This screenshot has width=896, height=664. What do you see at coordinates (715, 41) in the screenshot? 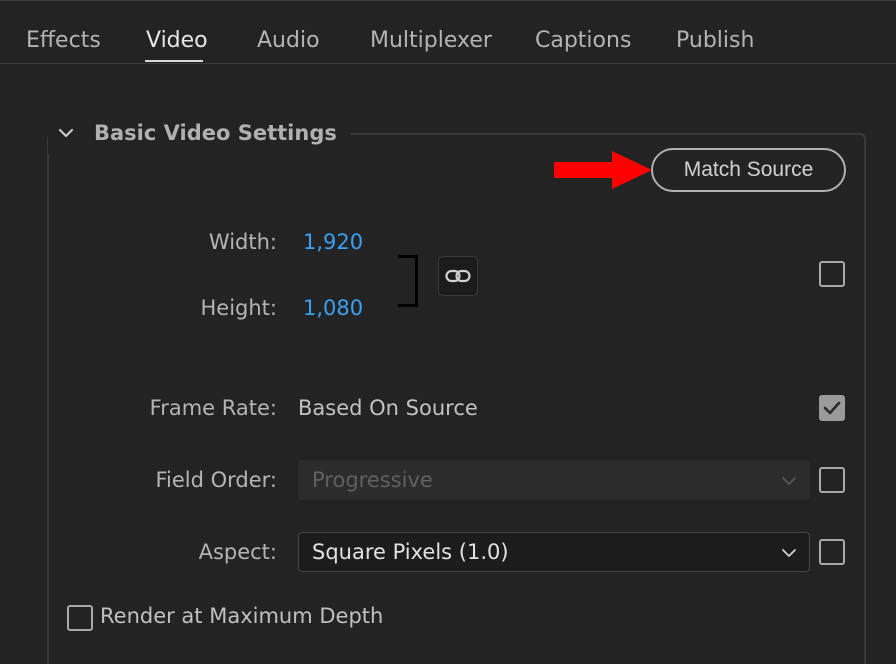
I see `tab-publish: Publish` at bounding box center [715, 41].